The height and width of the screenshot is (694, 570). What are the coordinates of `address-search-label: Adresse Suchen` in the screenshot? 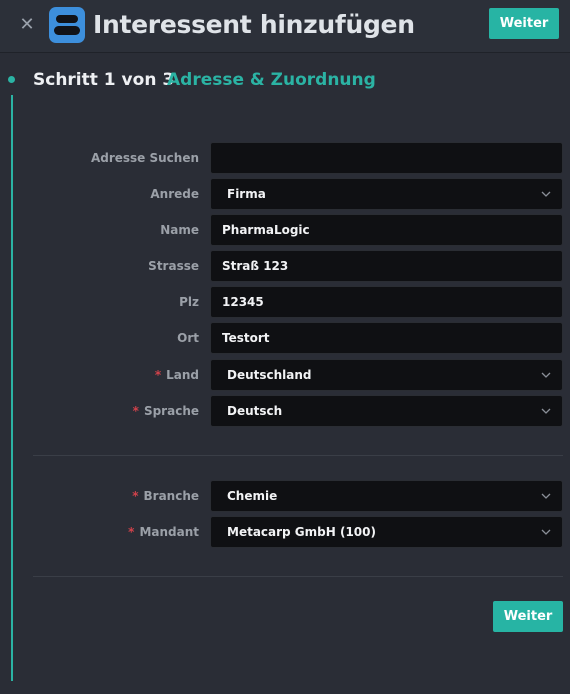 It's located at (144, 158).